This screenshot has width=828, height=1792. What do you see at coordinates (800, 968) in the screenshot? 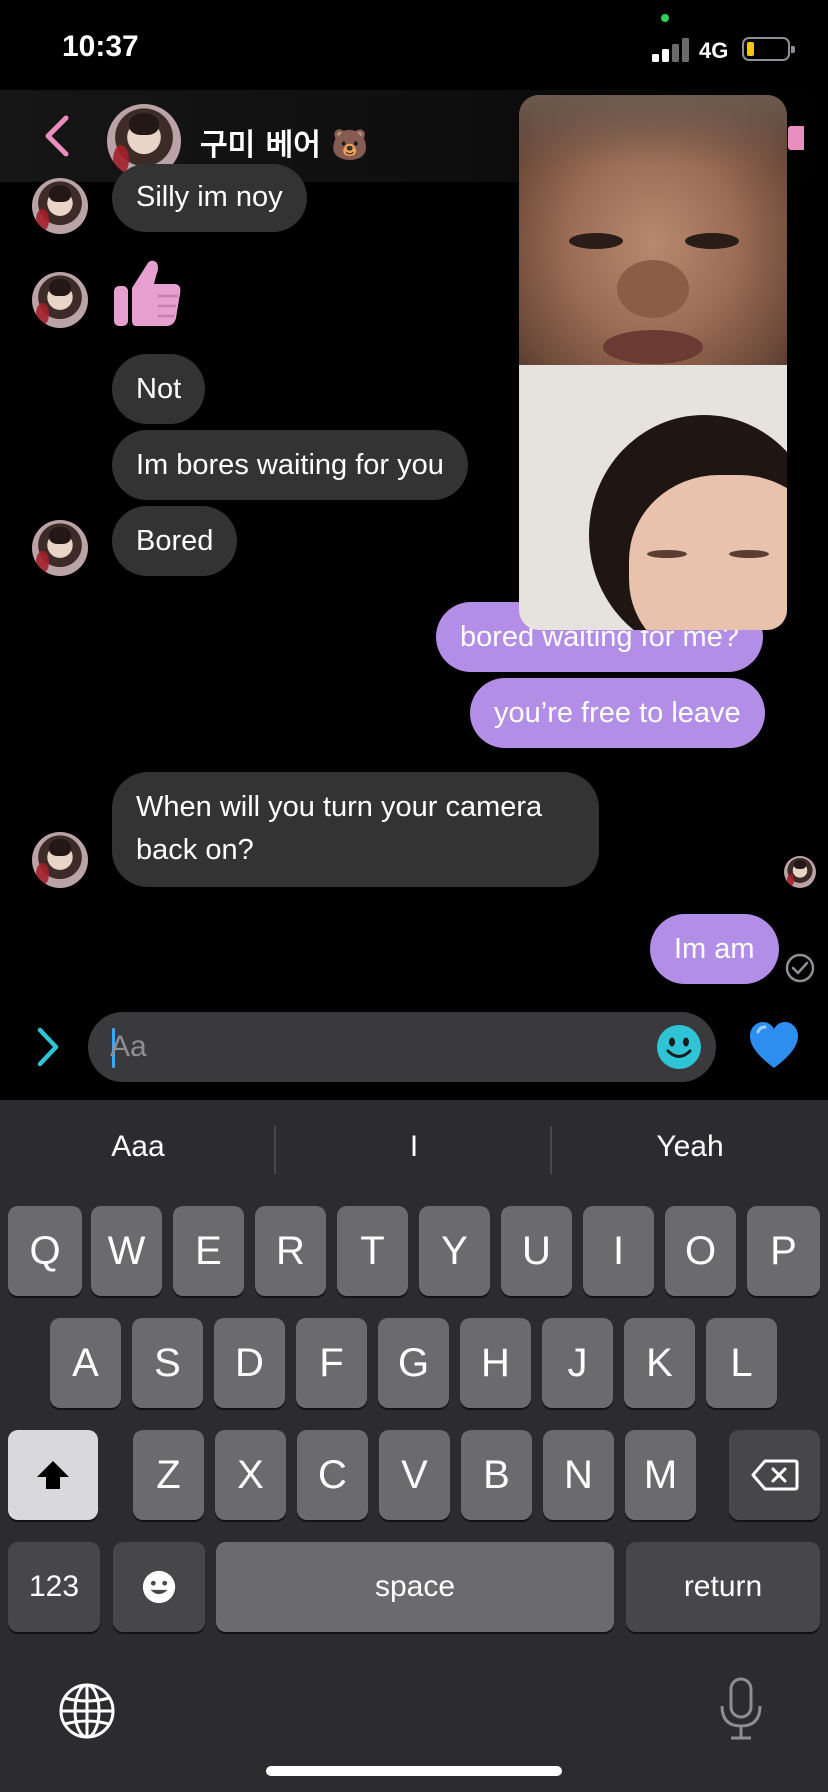
I see `sent-check-icon` at bounding box center [800, 968].